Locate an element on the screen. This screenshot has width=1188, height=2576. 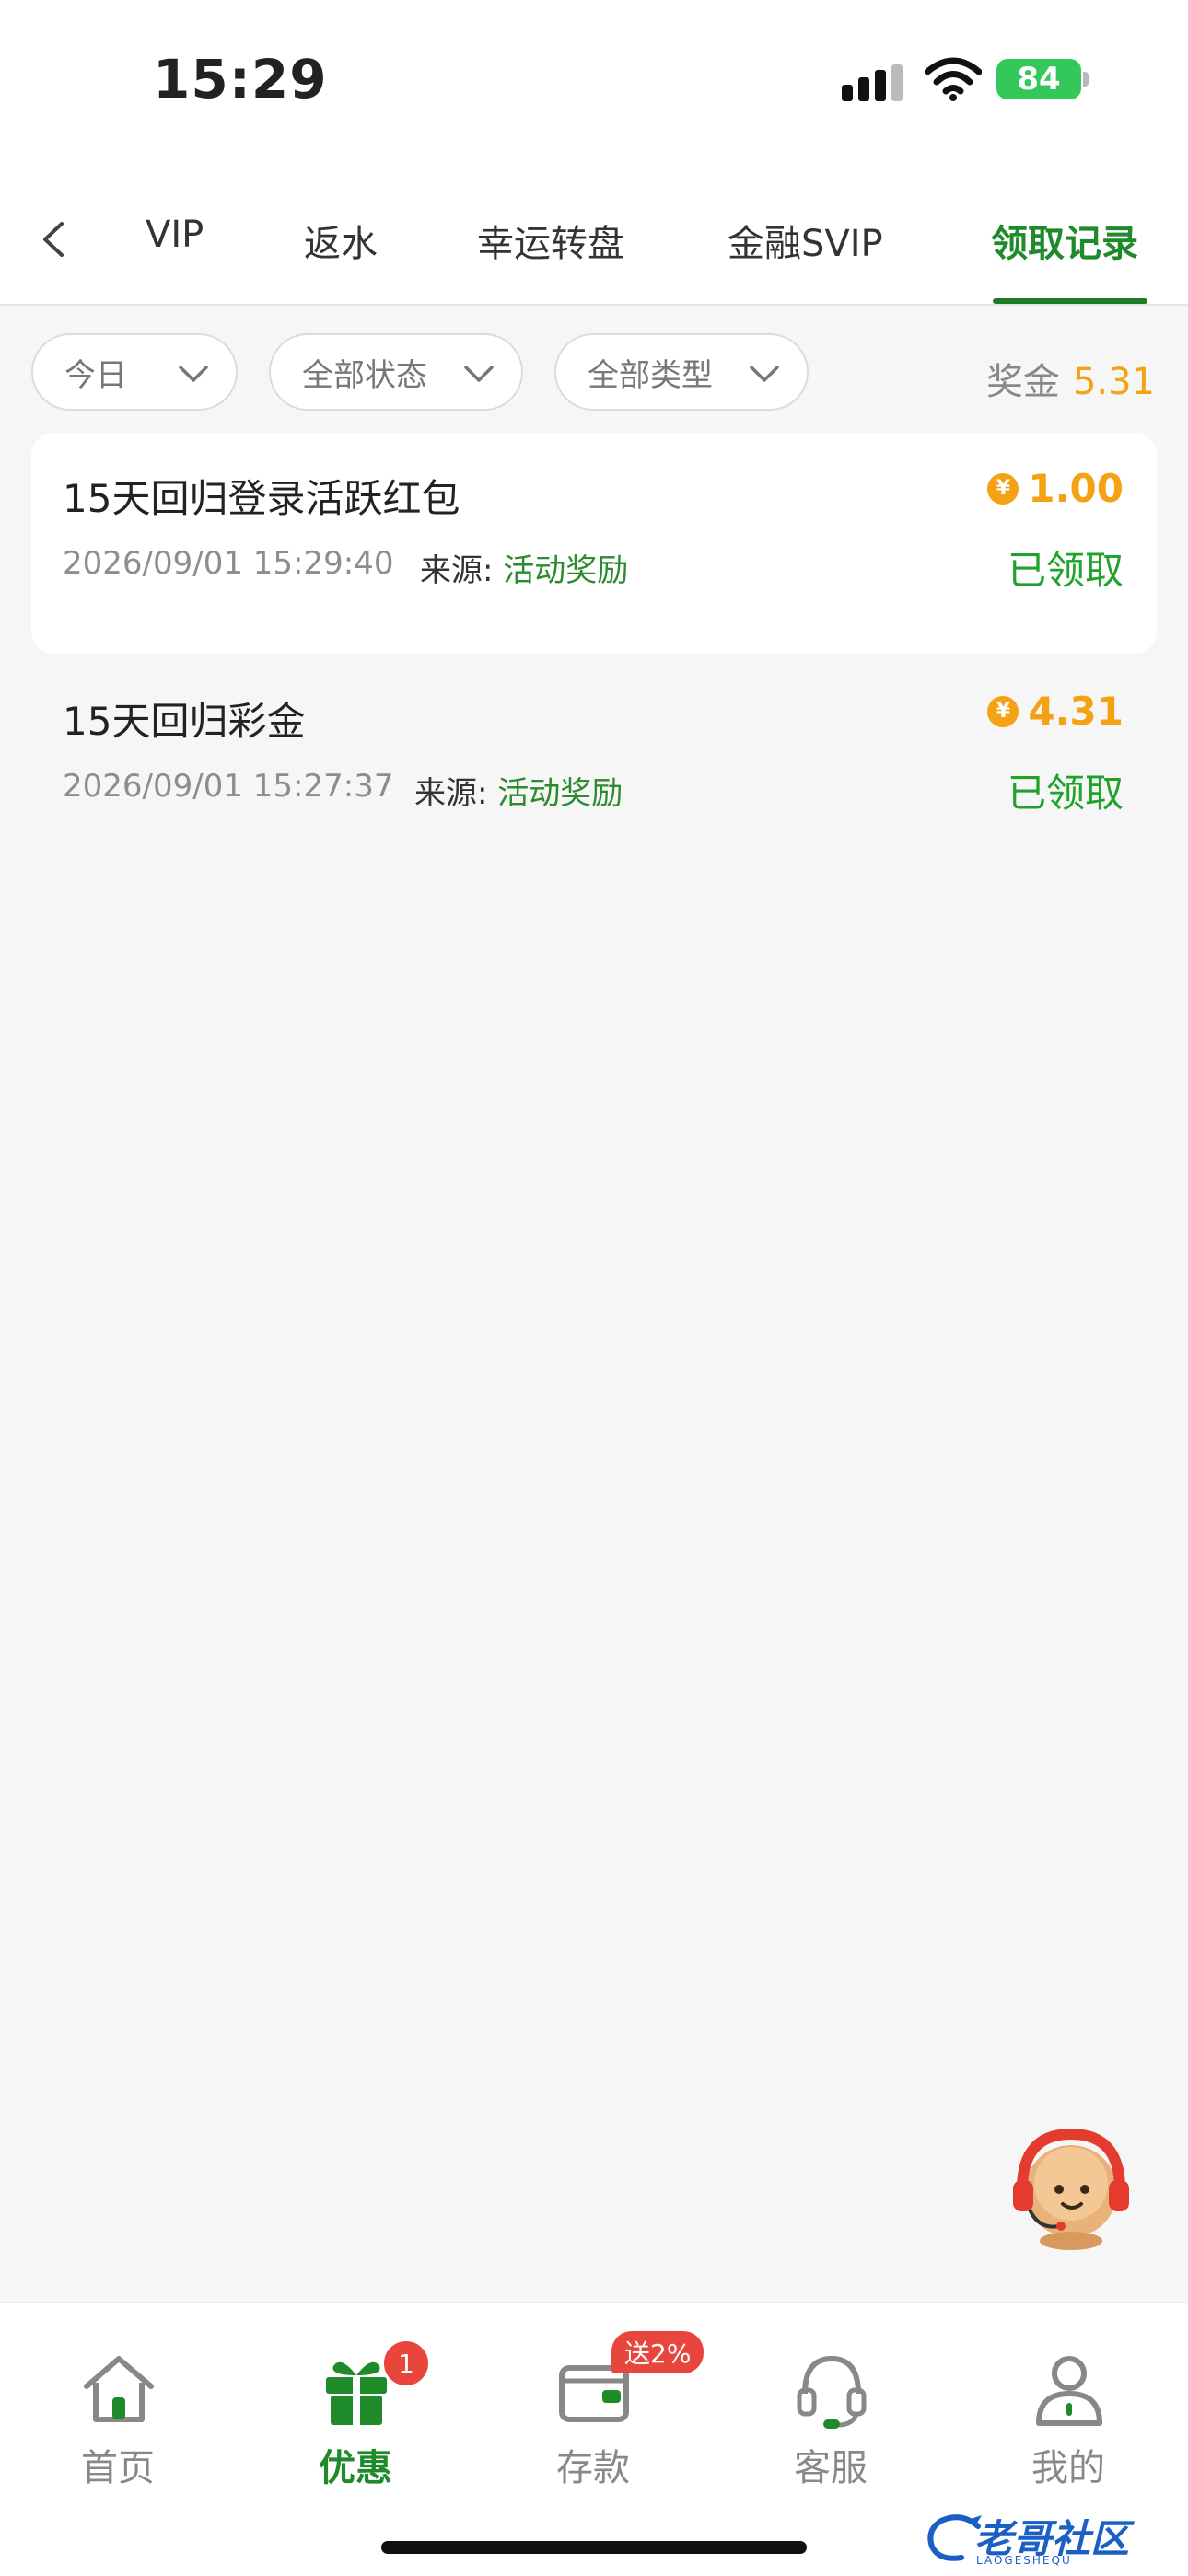
home-indicator is located at coordinates (594, 2547).